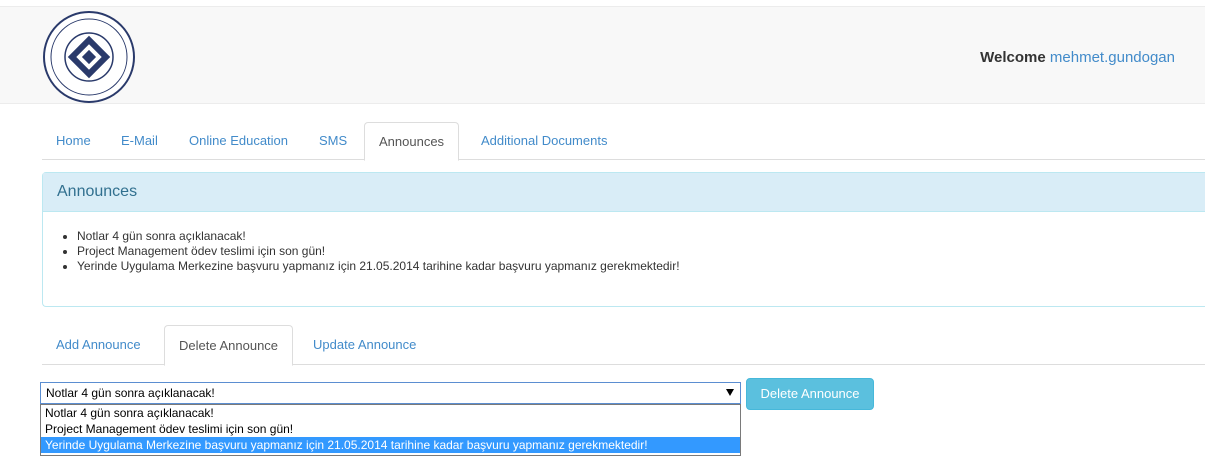 The width and height of the screenshot is (1205, 459). Describe the element at coordinates (73, 141) in the screenshot. I see `tab-home: Home` at that location.